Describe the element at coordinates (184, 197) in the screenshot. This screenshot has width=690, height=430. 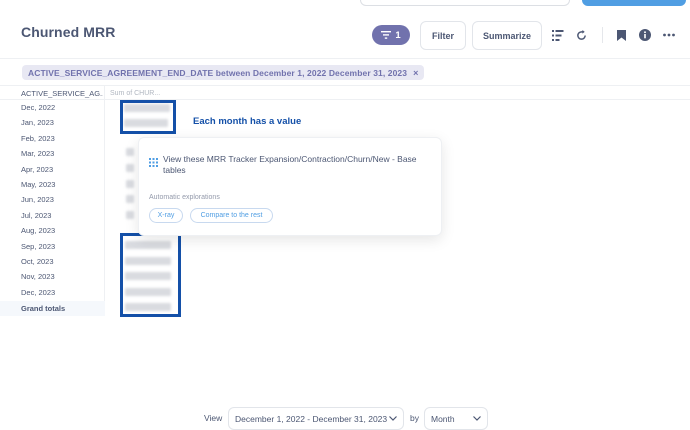
I see `auto-explorations-label: Automatic explorations` at that location.